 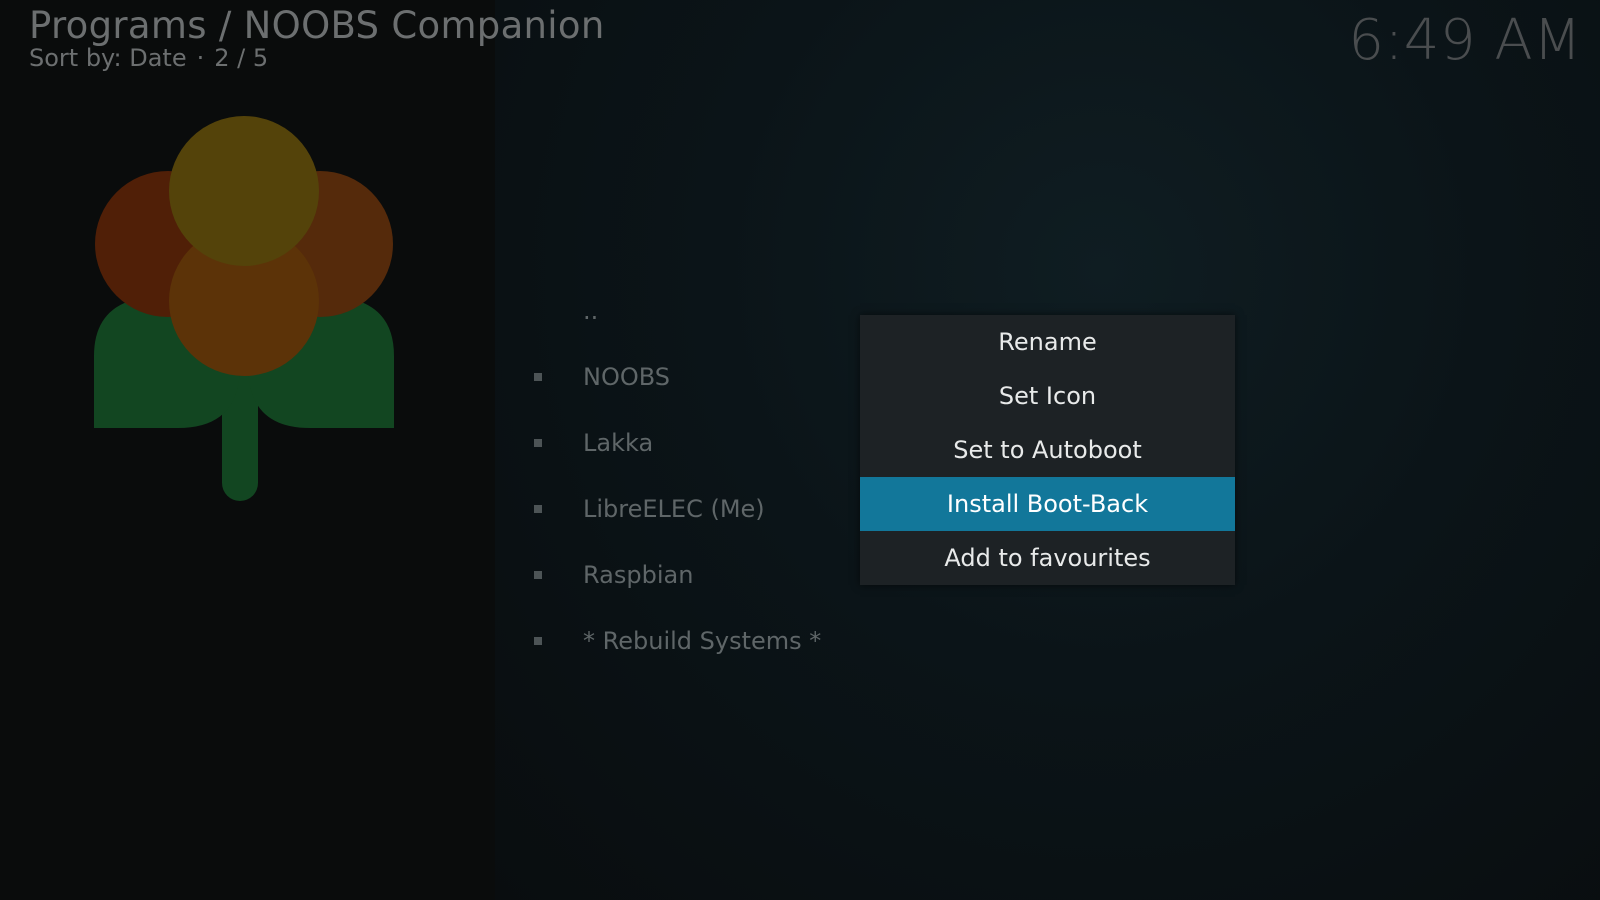 I want to click on menu-item-set-to-autoboot: Set to Autoboot, so click(x=1047, y=450).